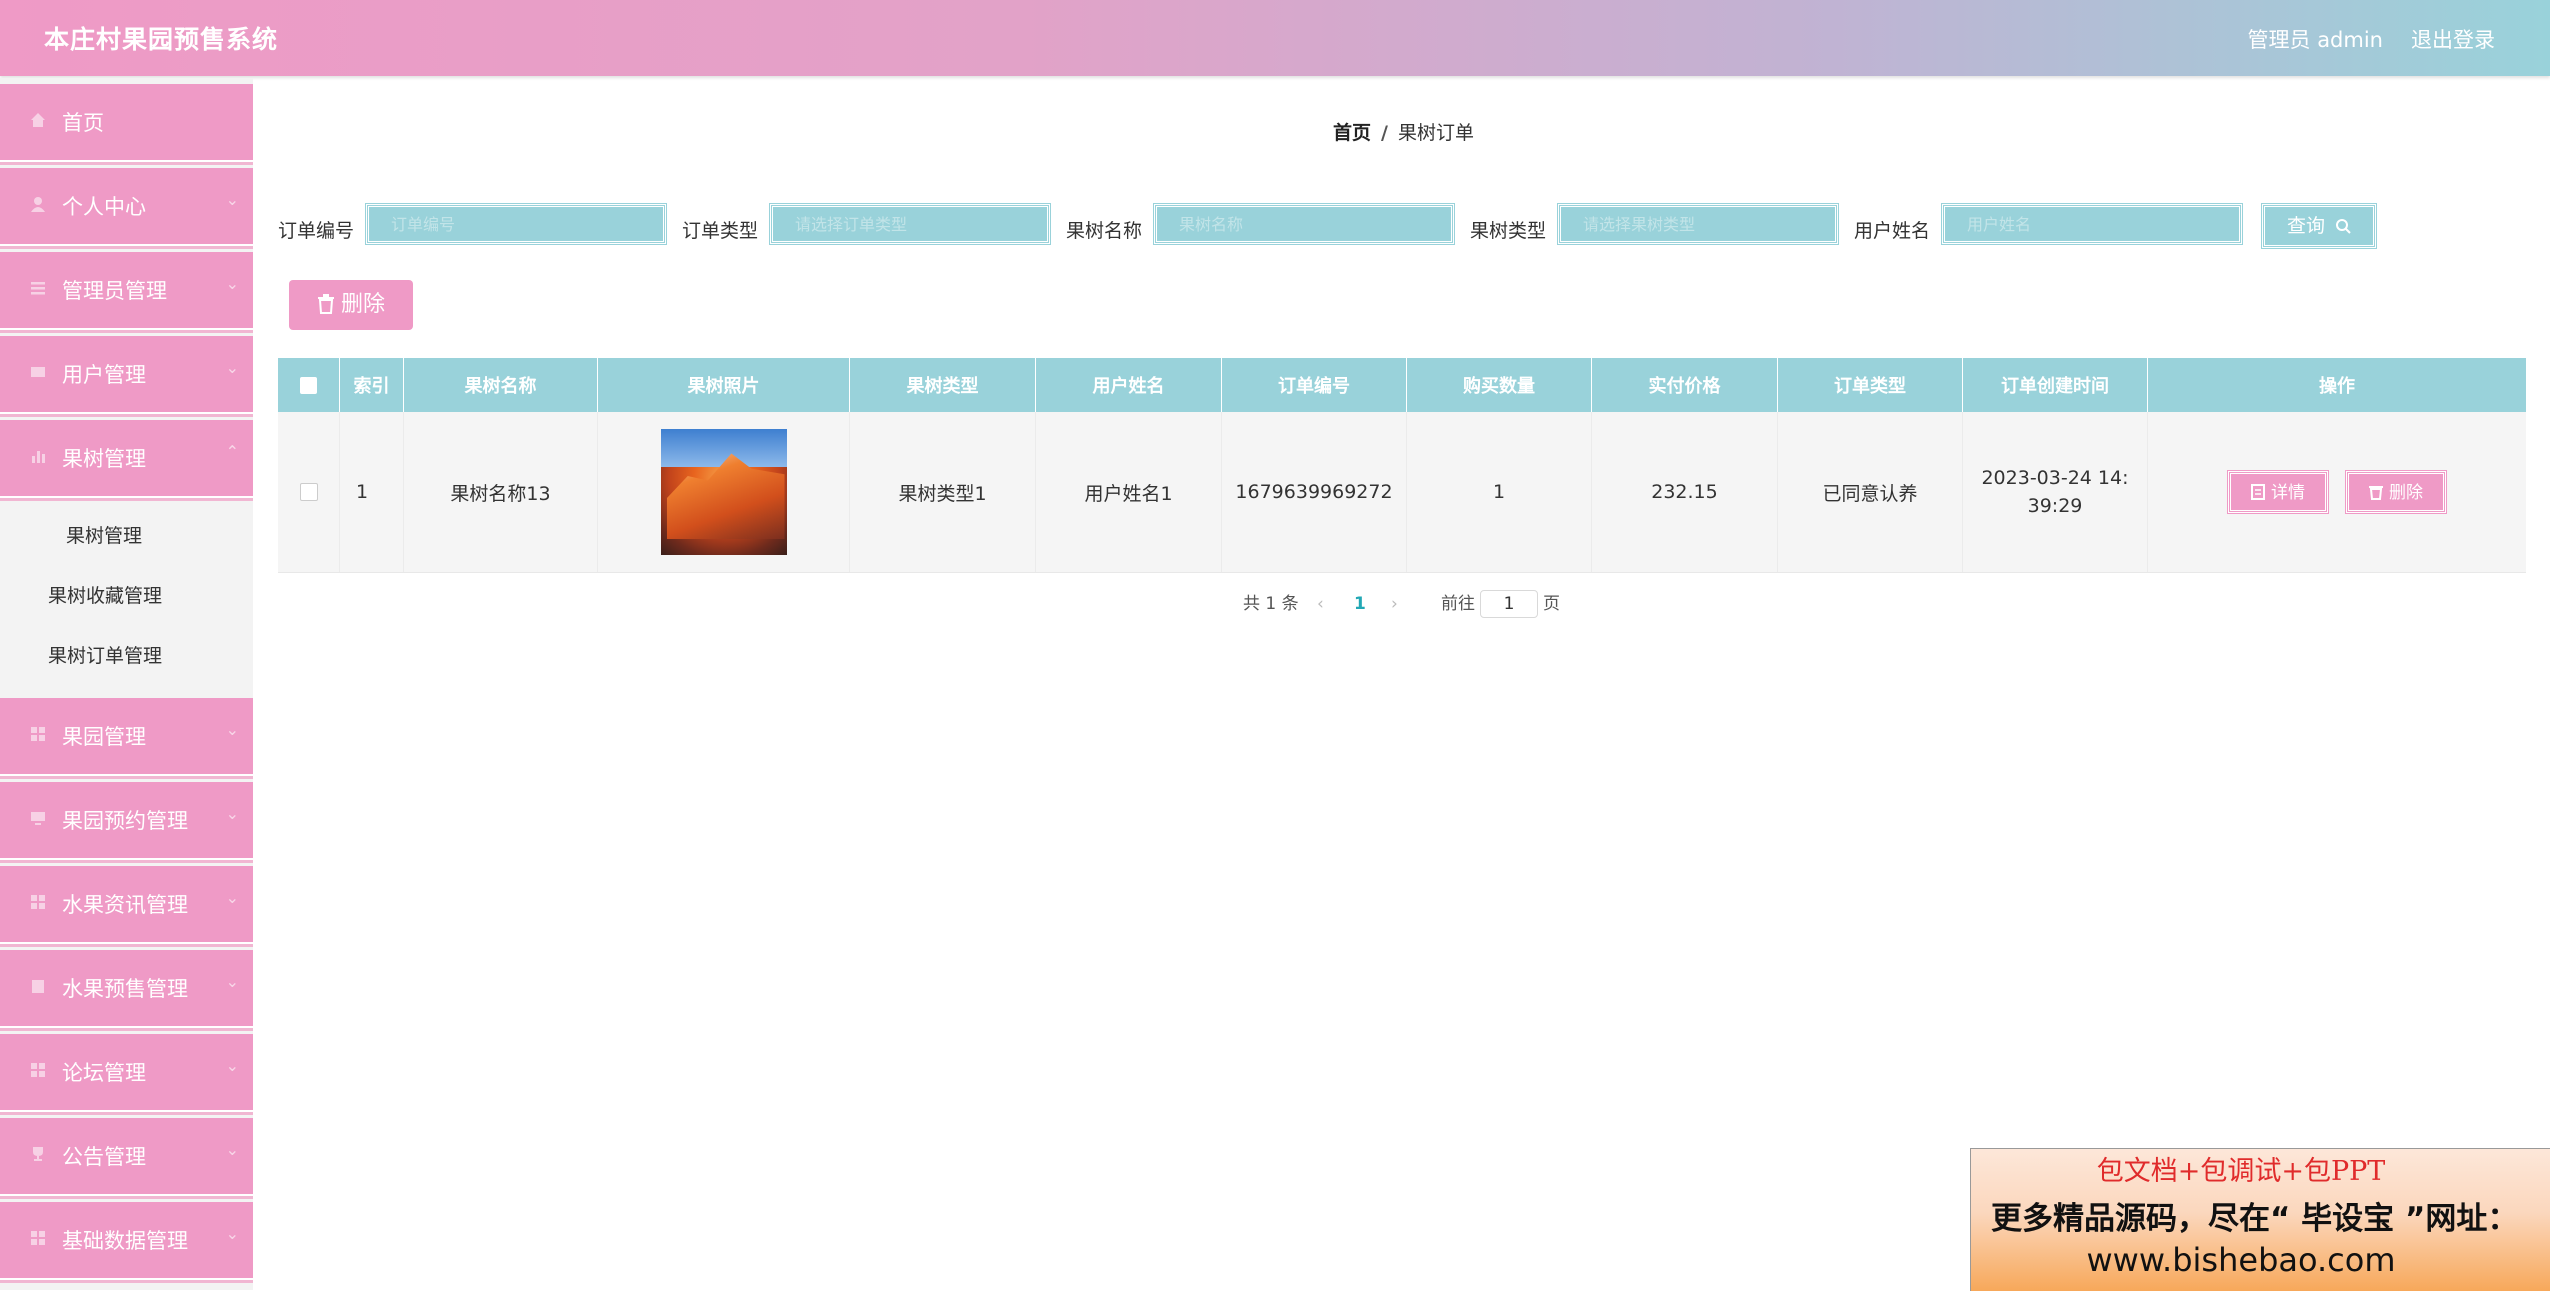 Image resolution: width=2550 pixels, height=1291 pixels. What do you see at coordinates (1275, 38) in the screenshot?
I see `top-header: 本庄村果园预售系统 管理员 admin 退出登录` at bounding box center [1275, 38].